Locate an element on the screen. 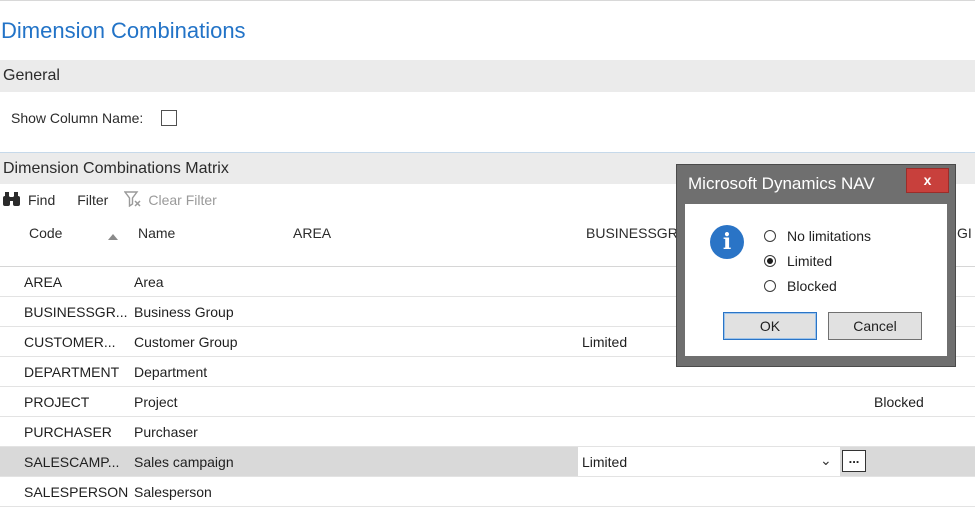 The height and width of the screenshot is (511, 975). row-name: Sales campaign is located at coordinates (184, 462).